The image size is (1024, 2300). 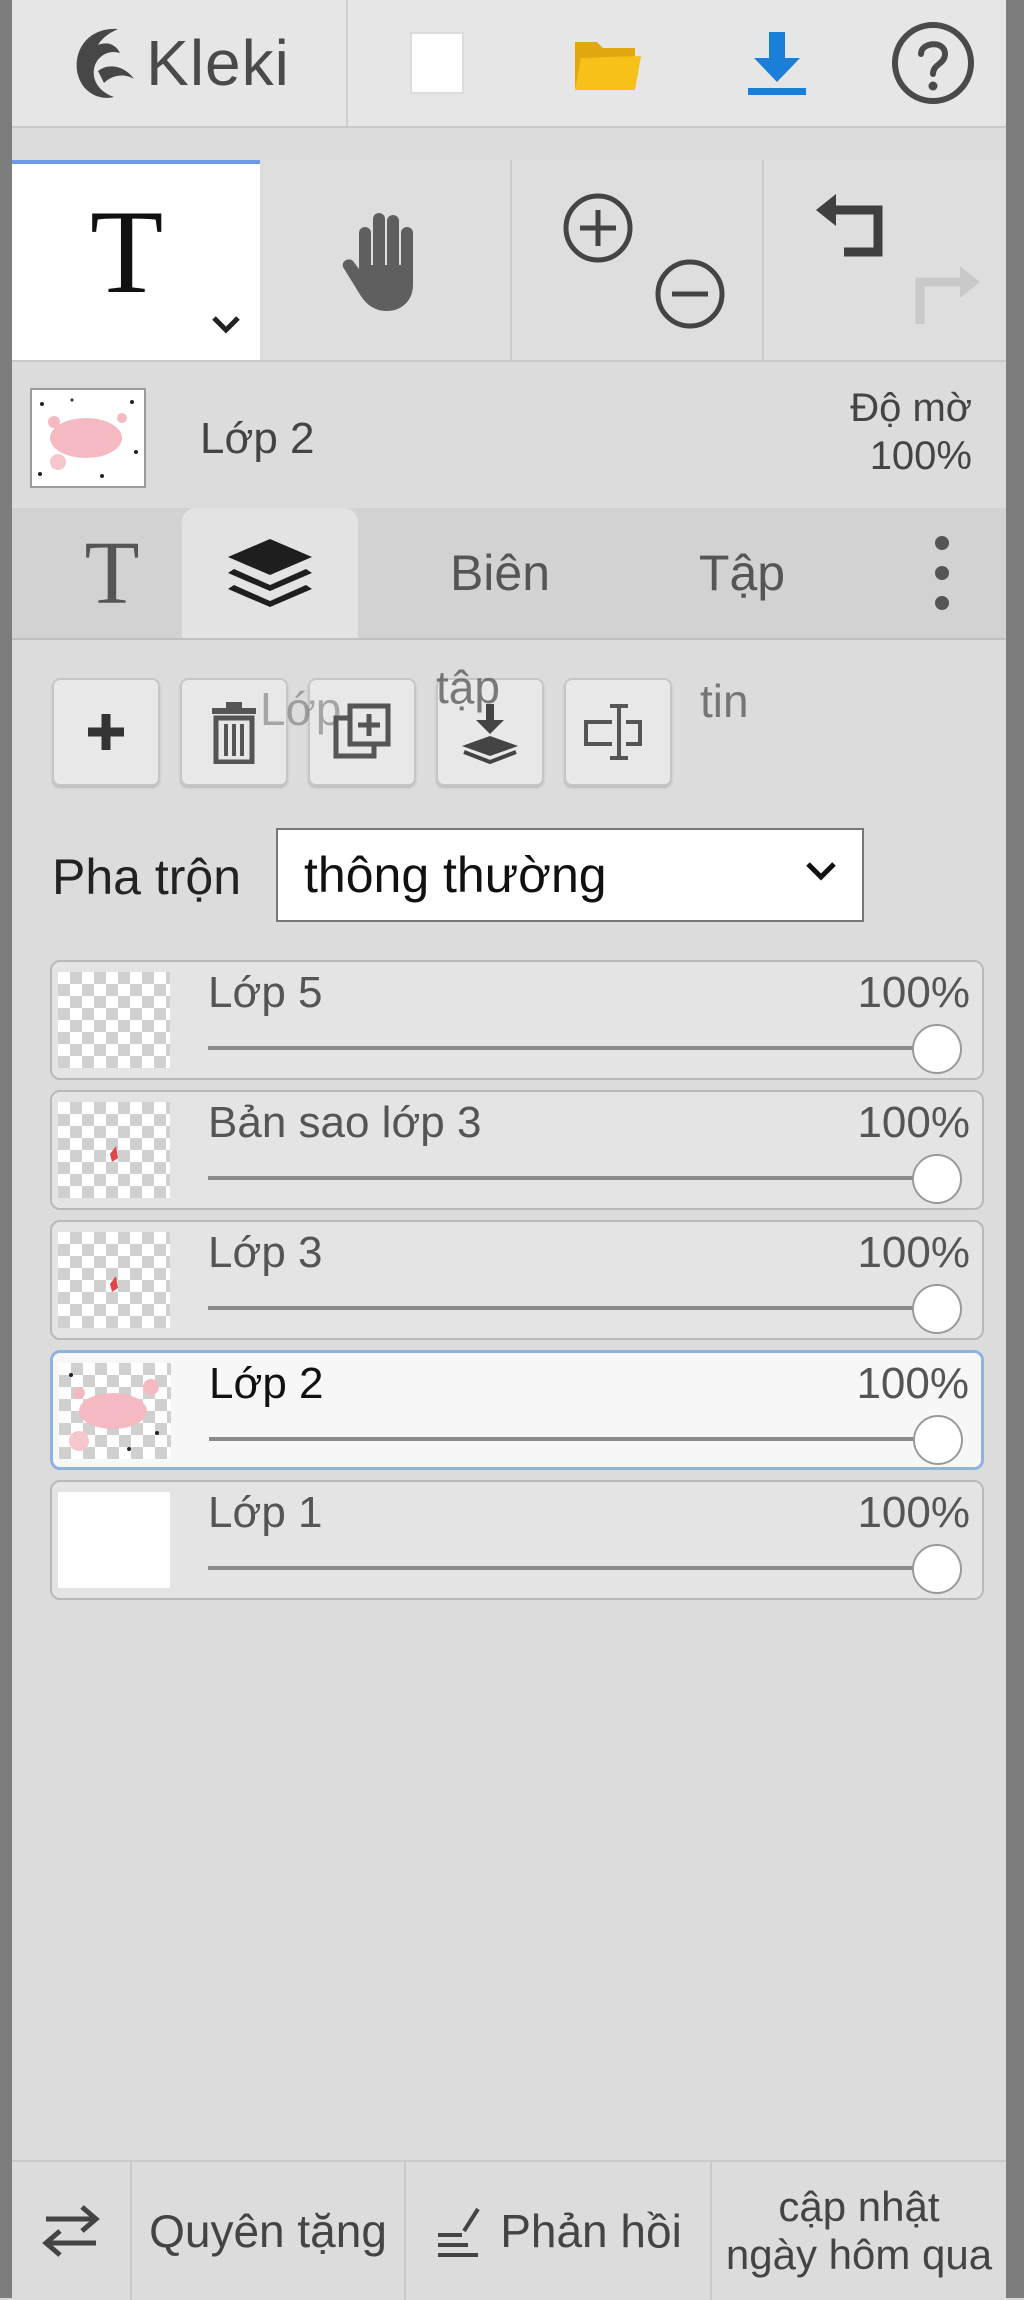 I want to click on tab-layers, so click(x=270, y=573).